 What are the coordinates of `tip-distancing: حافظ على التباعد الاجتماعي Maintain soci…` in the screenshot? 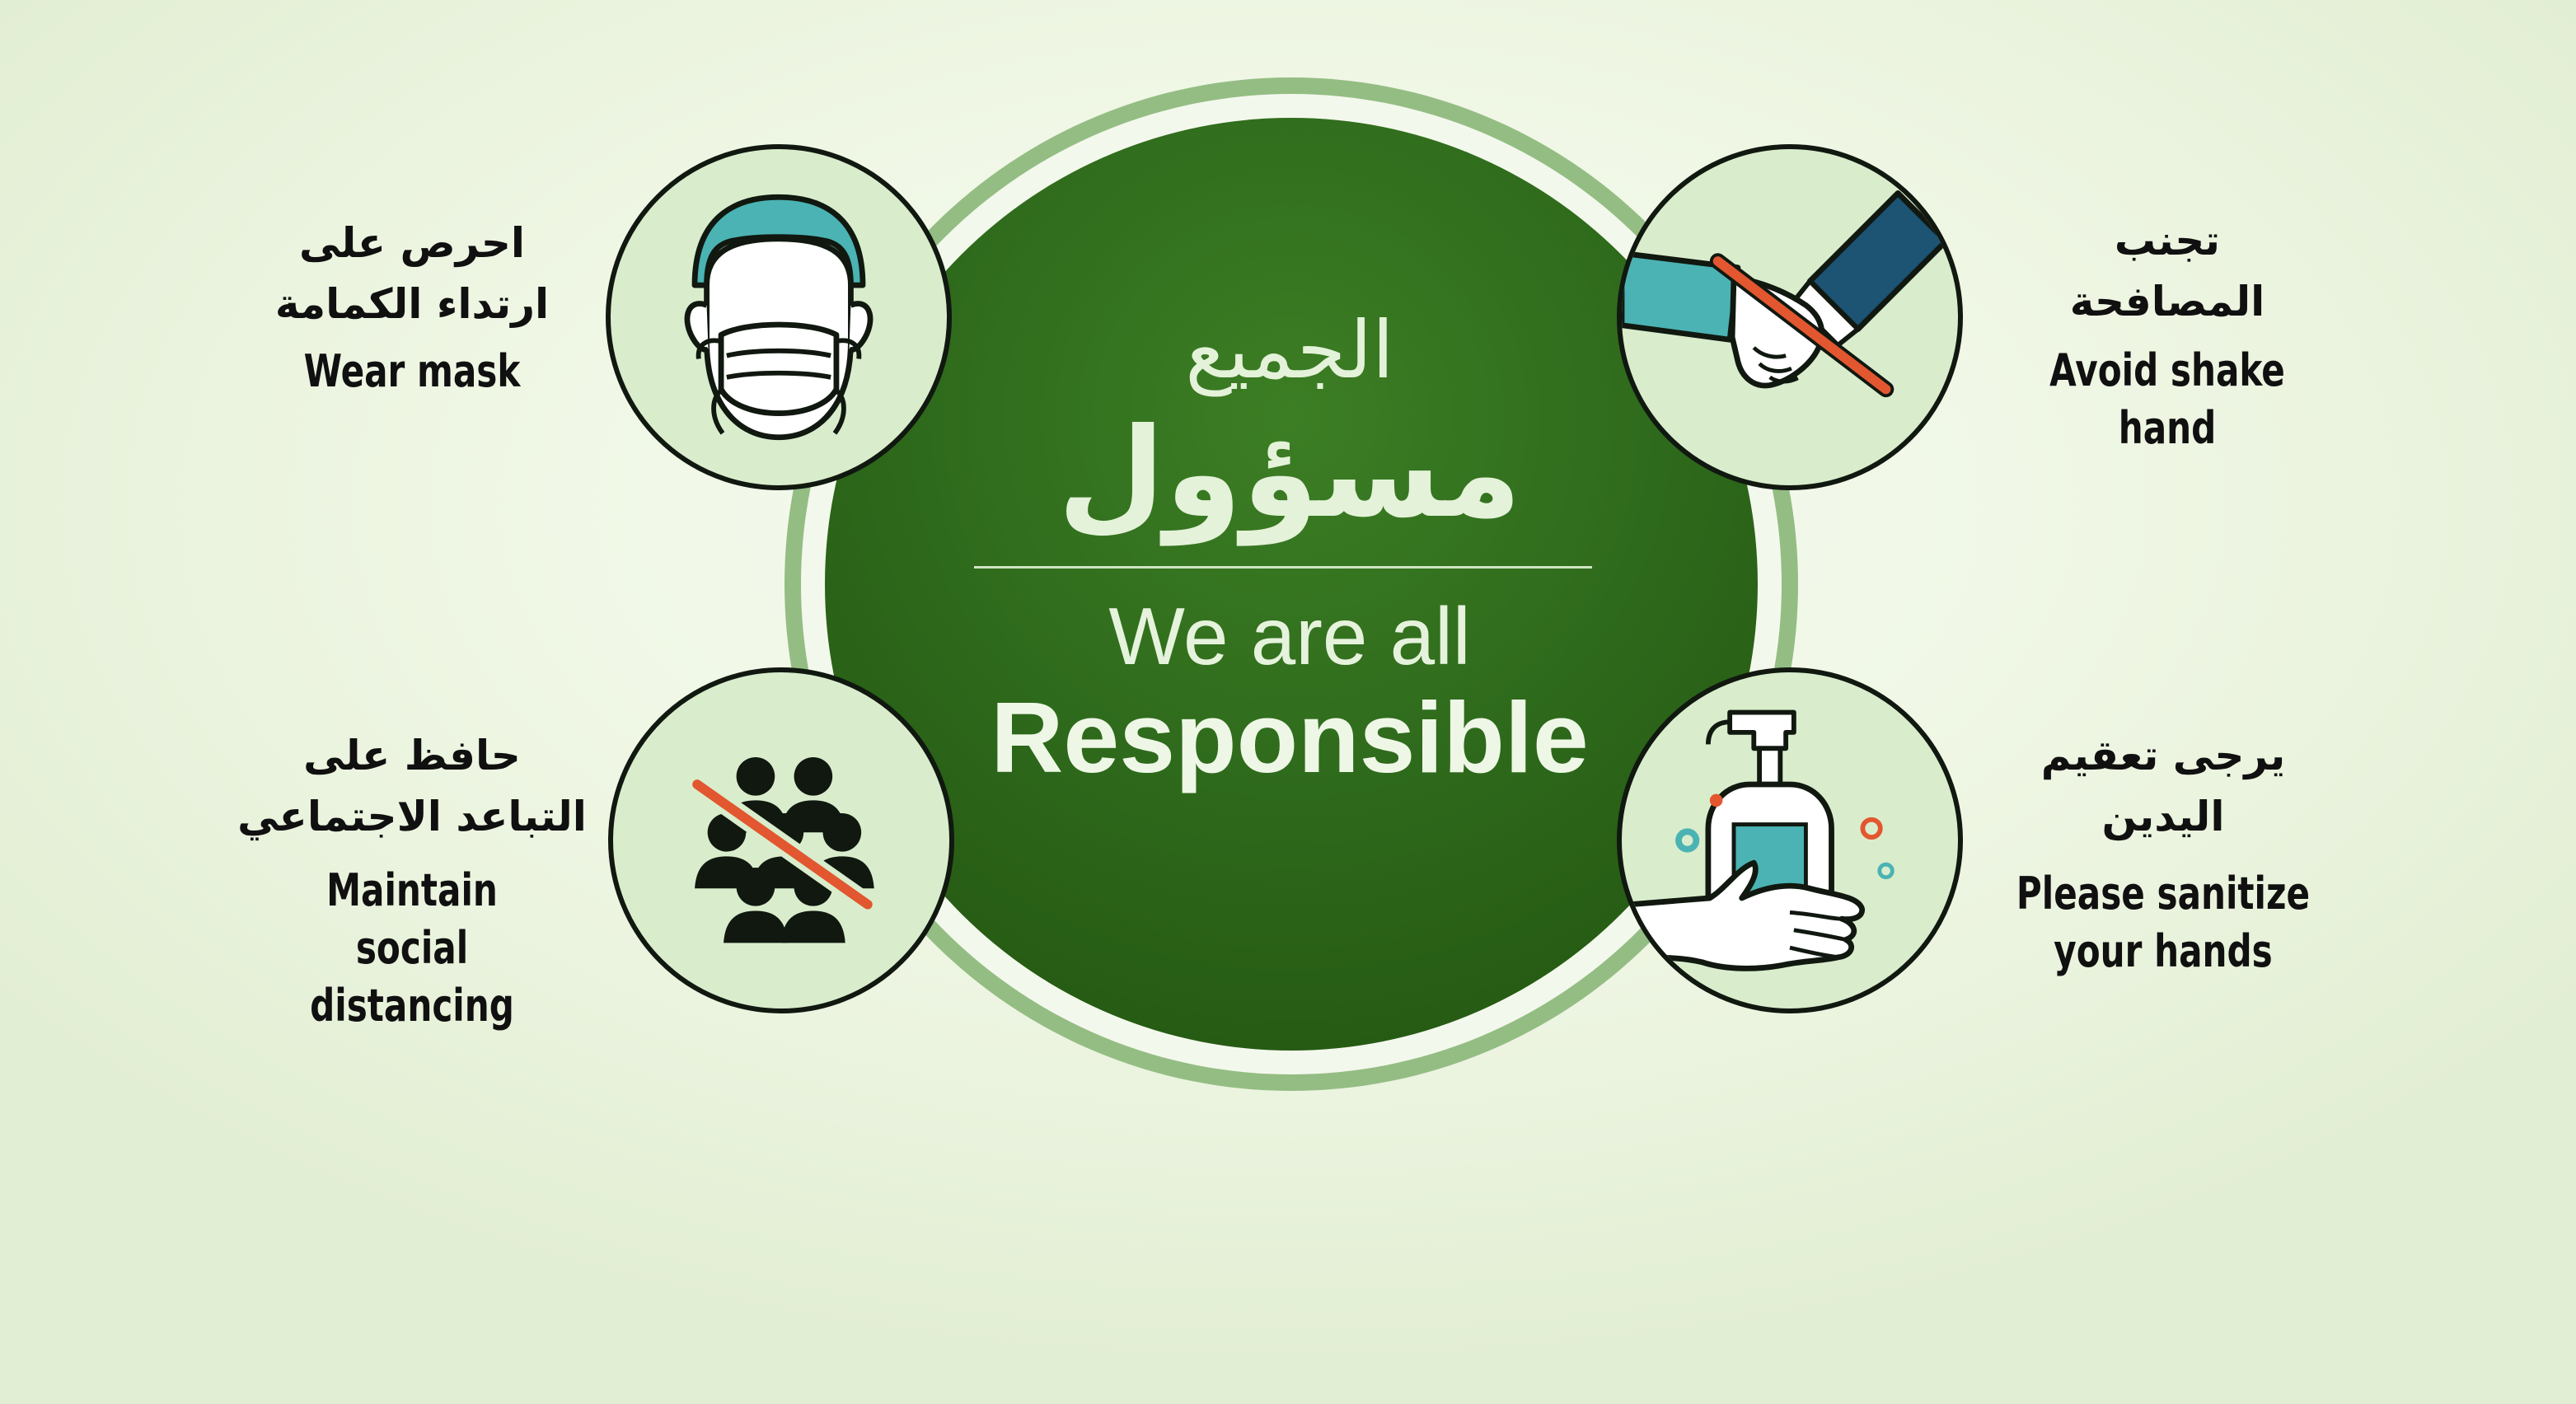 It's located at (412, 880).